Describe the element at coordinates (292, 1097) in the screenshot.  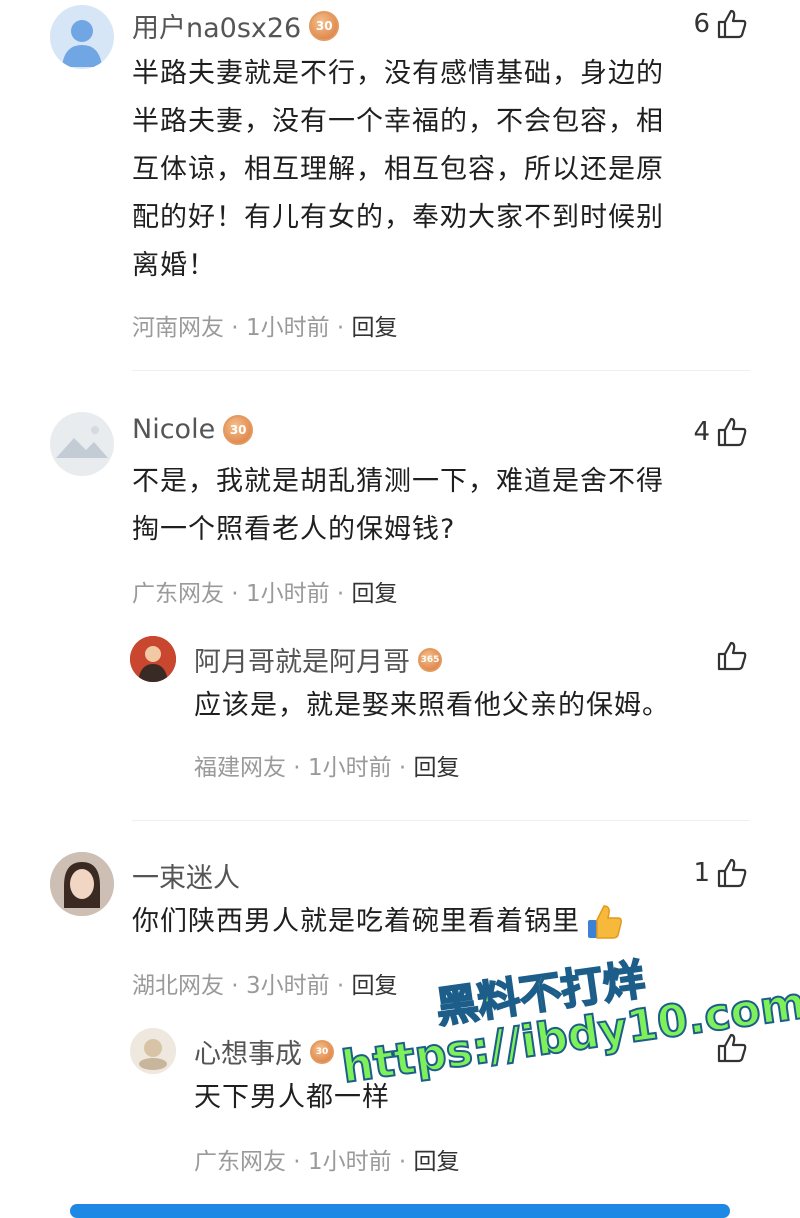
I see `comment-text: 天下男人都一样` at that location.